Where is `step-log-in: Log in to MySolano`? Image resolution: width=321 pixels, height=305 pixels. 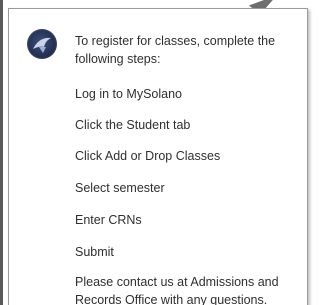 step-log-in: Log in to MySolano is located at coordinates (129, 94).